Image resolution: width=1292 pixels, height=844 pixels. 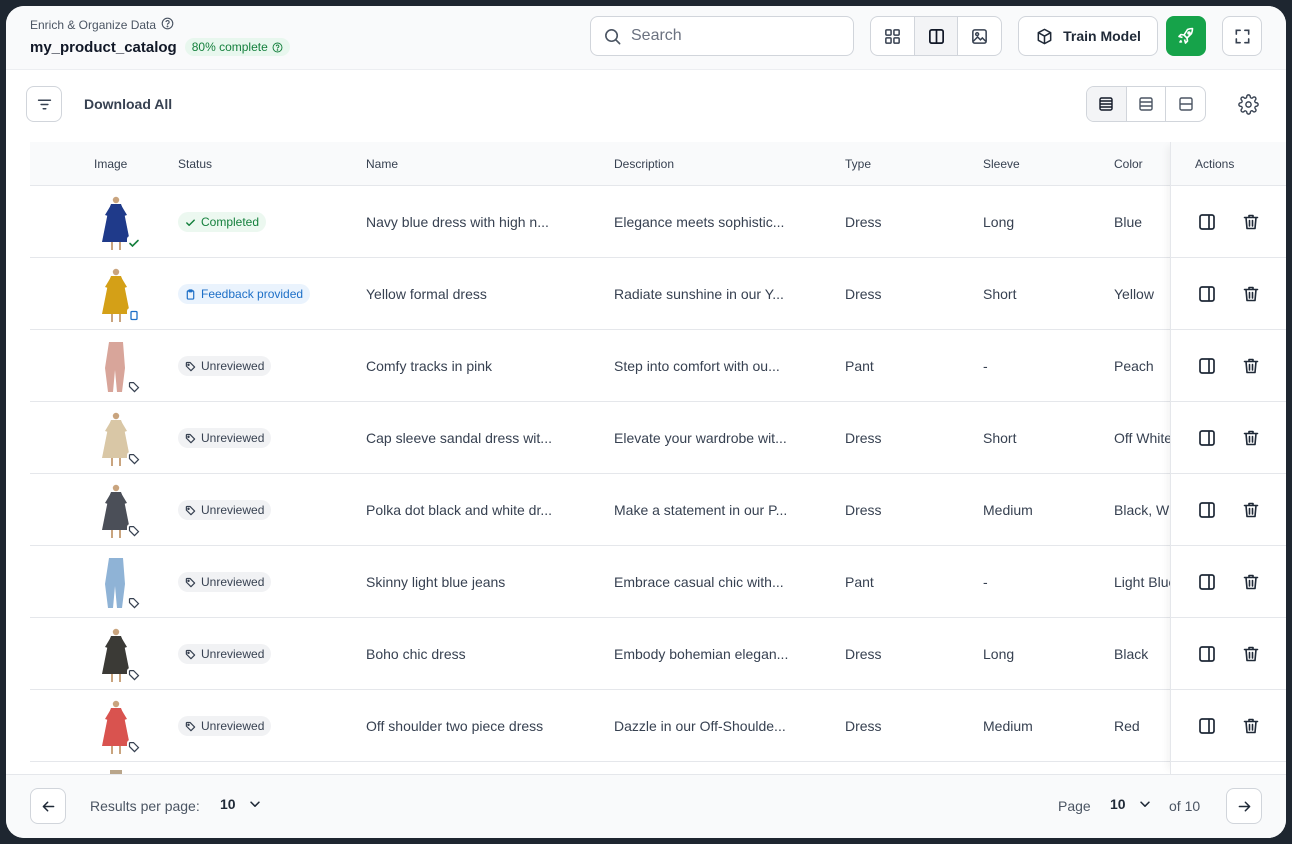 I want to click on filter-button, so click(x=44, y=104).